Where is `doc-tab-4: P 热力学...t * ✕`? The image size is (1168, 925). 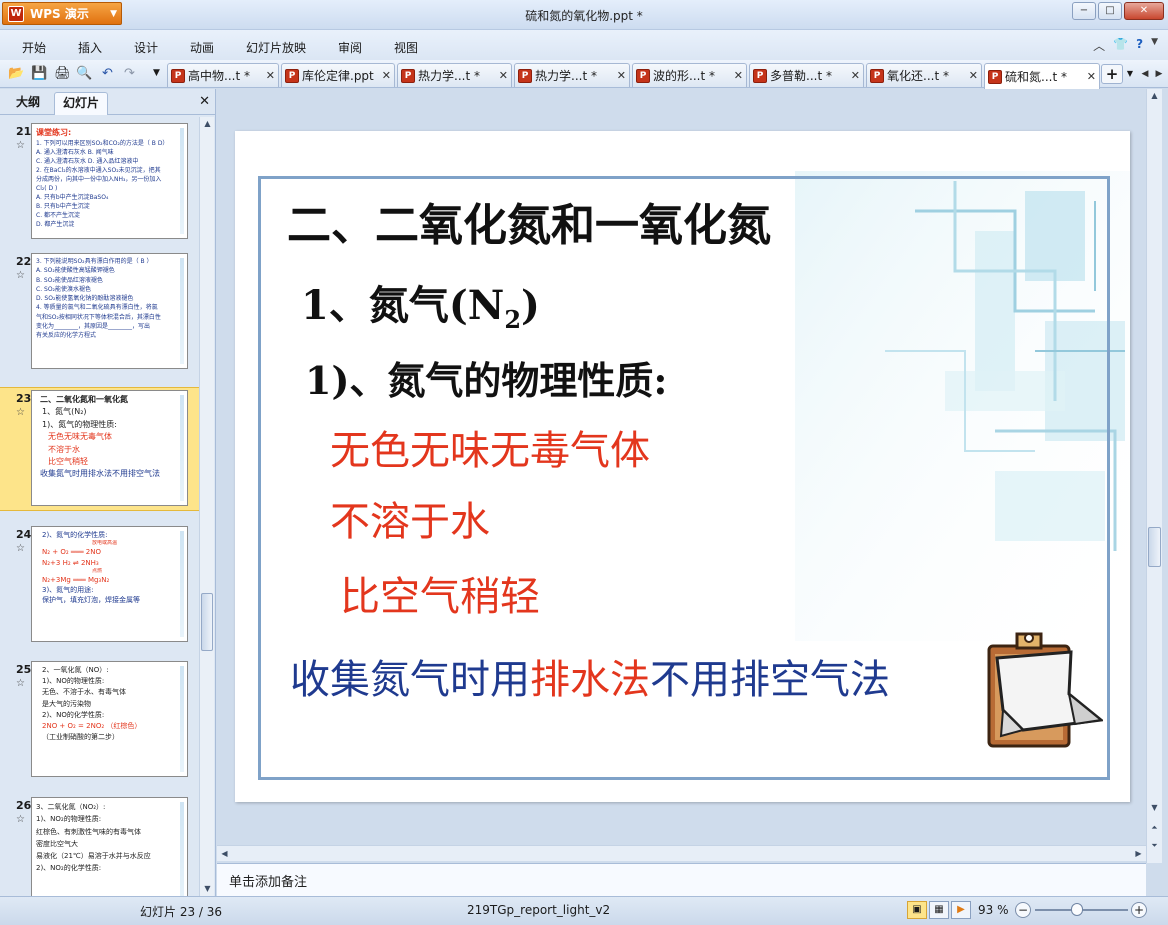 doc-tab-4: P 热力学...t * ✕ is located at coordinates (572, 75).